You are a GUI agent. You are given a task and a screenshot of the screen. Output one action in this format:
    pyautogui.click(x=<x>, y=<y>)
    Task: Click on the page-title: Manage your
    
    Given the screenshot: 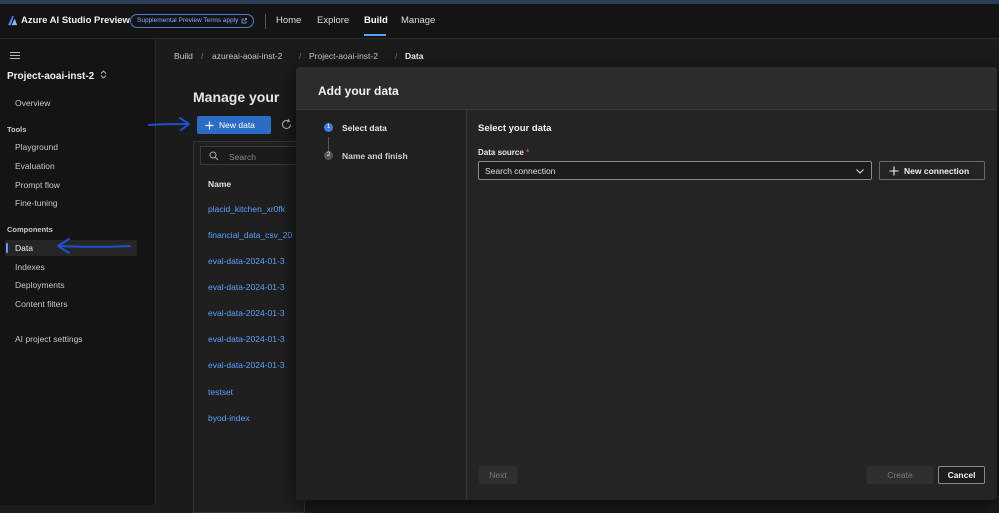 What is the action you would take?
    pyautogui.click(x=236, y=97)
    